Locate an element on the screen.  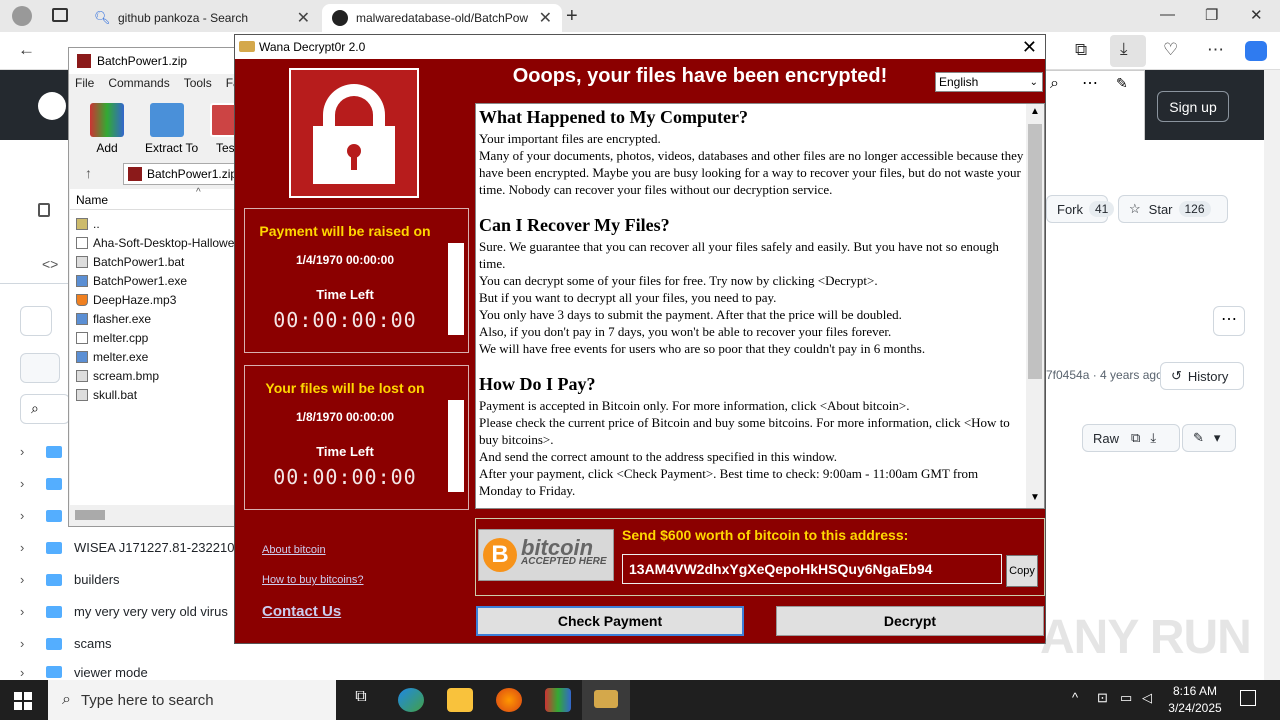
scroll-thumb is located at coordinates (1035, 251).